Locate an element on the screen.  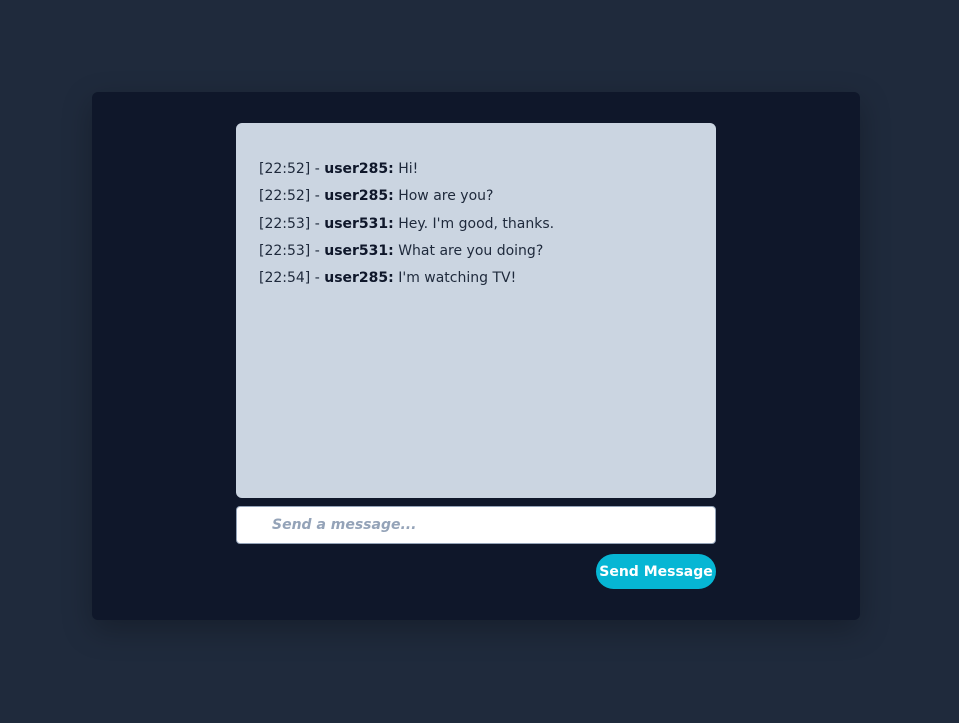
chat-message: [22:54] - user285: I'm watching TV! is located at coordinates (476, 278).